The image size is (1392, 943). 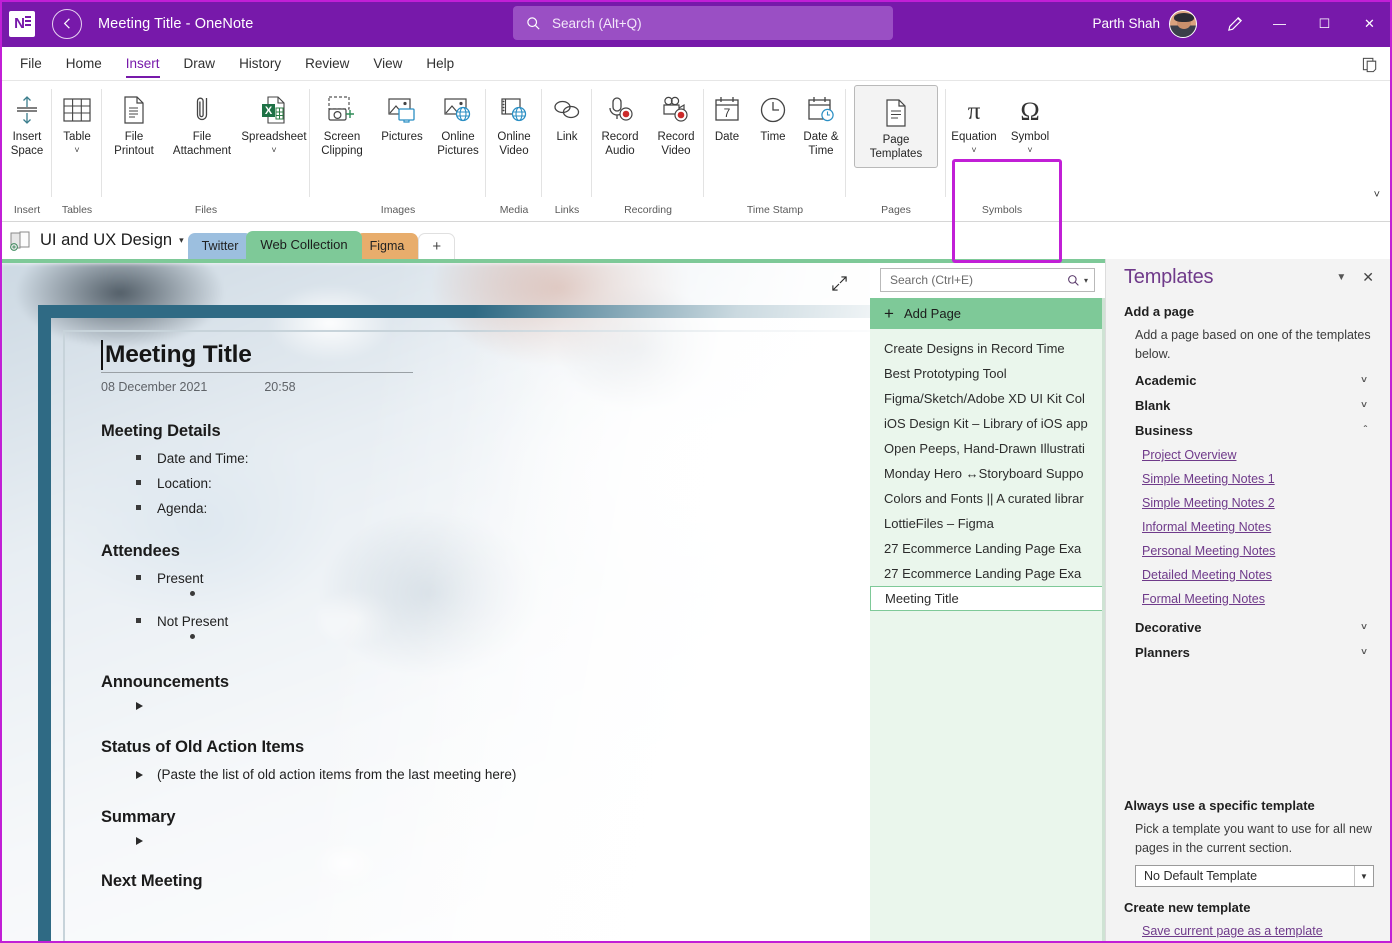 What do you see at coordinates (773, 117) in the screenshot?
I see `time-button: Time` at bounding box center [773, 117].